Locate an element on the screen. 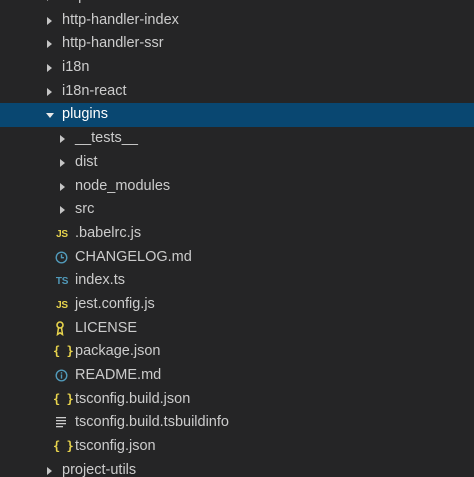  tree-item-label: tsconfig.build.tsbuildinfo is located at coordinates (152, 422).